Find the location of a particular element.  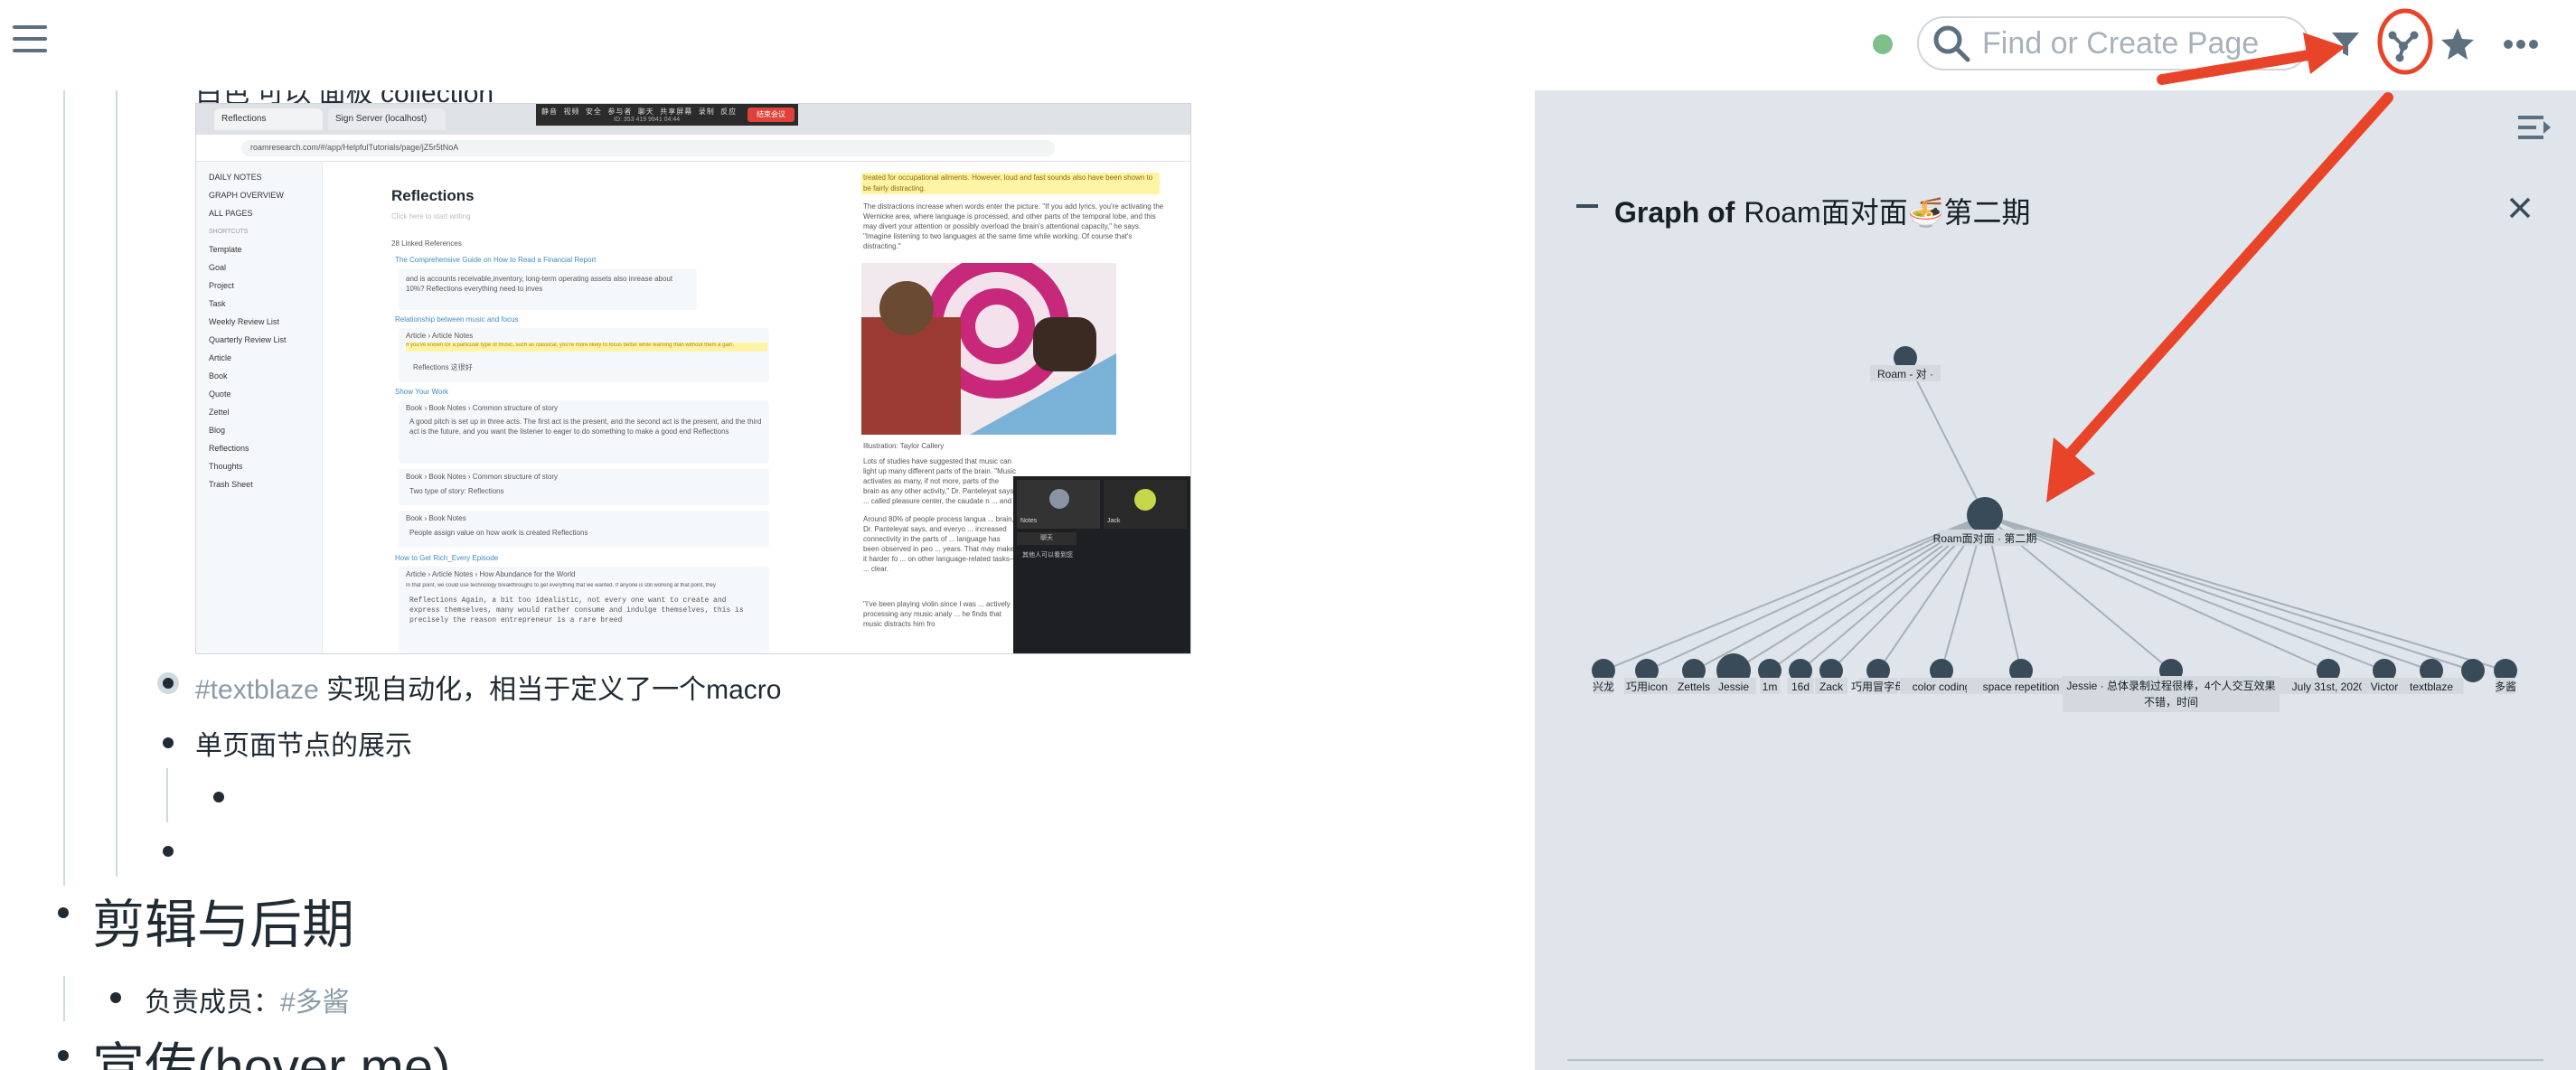

illustration-caption: Illustration: Taylor Callery is located at coordinates (904, 446).